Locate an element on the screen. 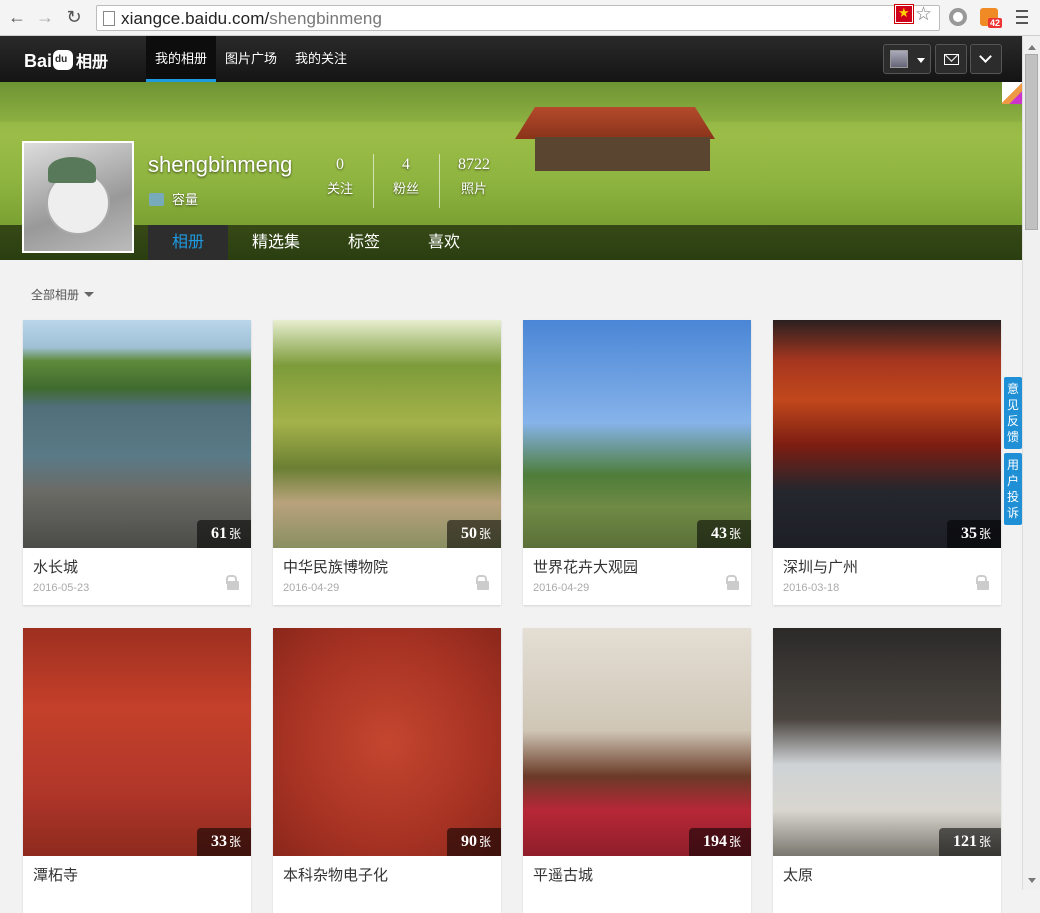 The height and width of the screenshot is (913, 1040). album-card: 50 张中华民族博物院 2016-04-29 is located at coordinates (387, 462).